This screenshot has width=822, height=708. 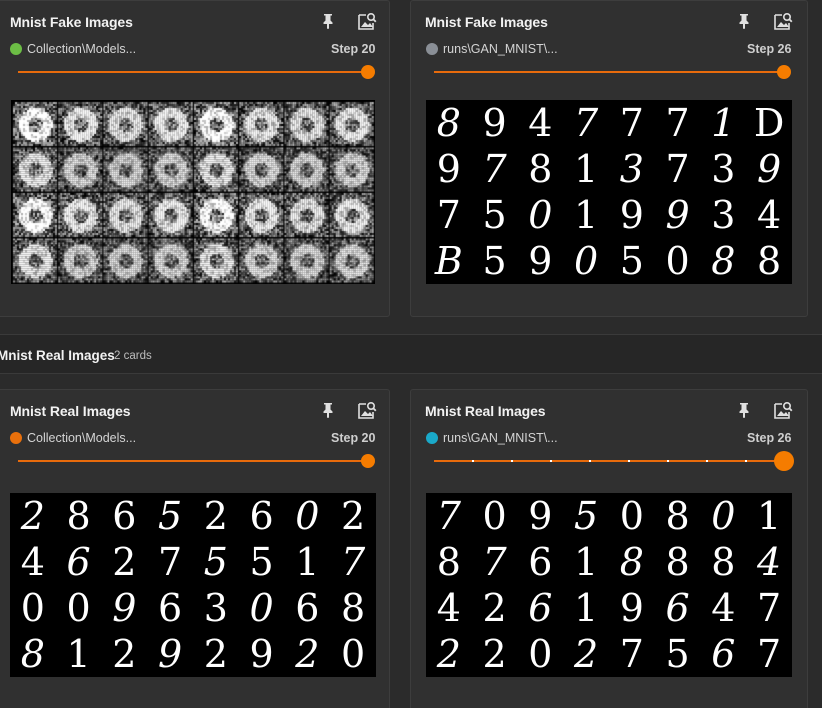 What do you see at coordinates (448, 261) in the screenshot?
I see `digit-glyph: B` at bounding box center [448, 261].